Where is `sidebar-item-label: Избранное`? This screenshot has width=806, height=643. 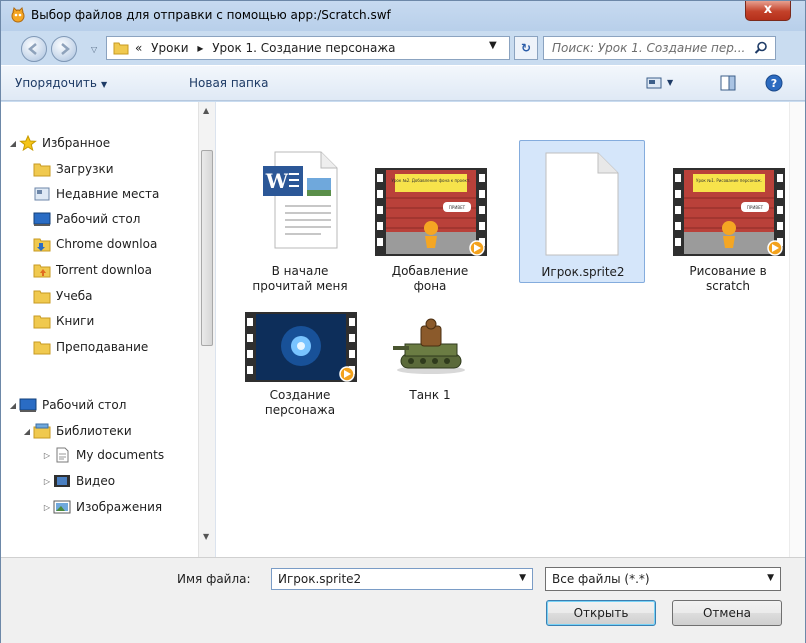 sidebar-item-label: Избранное is located at coordinates (76, 143).